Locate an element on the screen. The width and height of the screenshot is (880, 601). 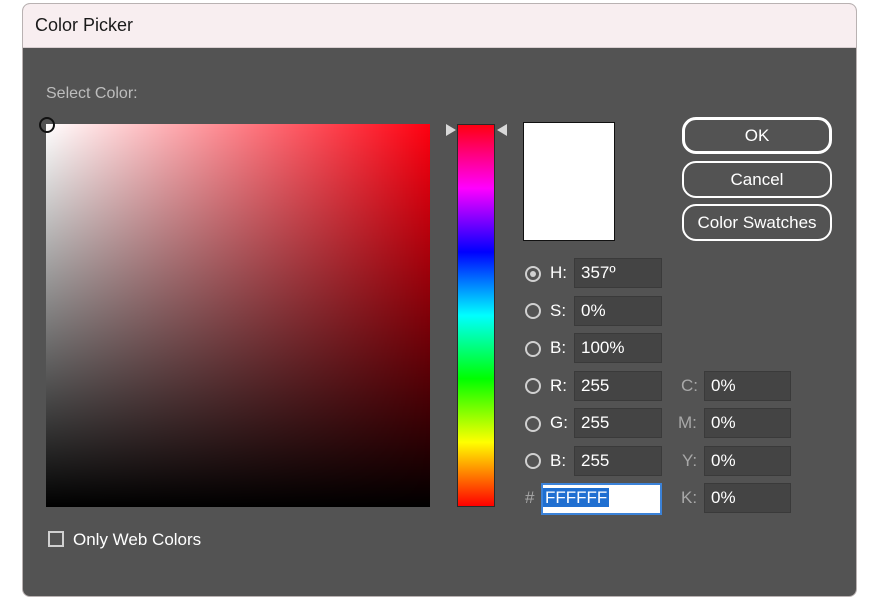
hue-label: H: is located at coordinates (558, 272).